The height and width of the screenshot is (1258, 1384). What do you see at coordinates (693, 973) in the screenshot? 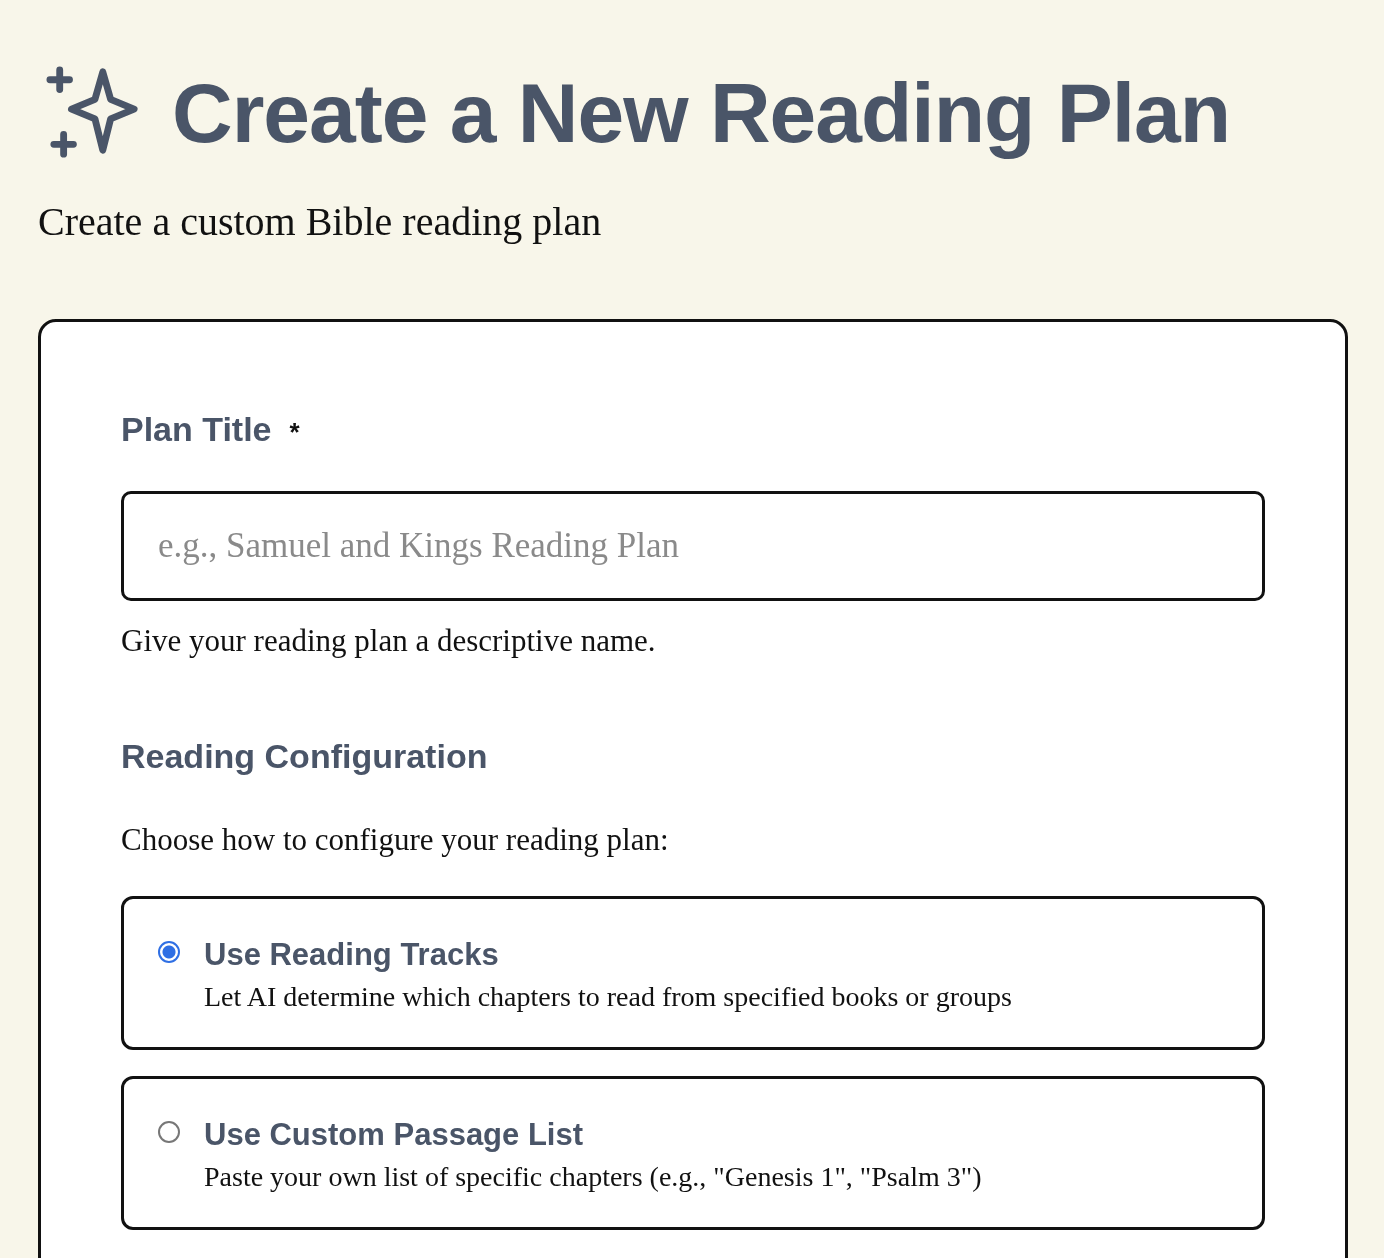
I see `option-card: Use Reading Tracks Let AI determine which chapters to read from specified books or groups` at bounding box center [693, 973].